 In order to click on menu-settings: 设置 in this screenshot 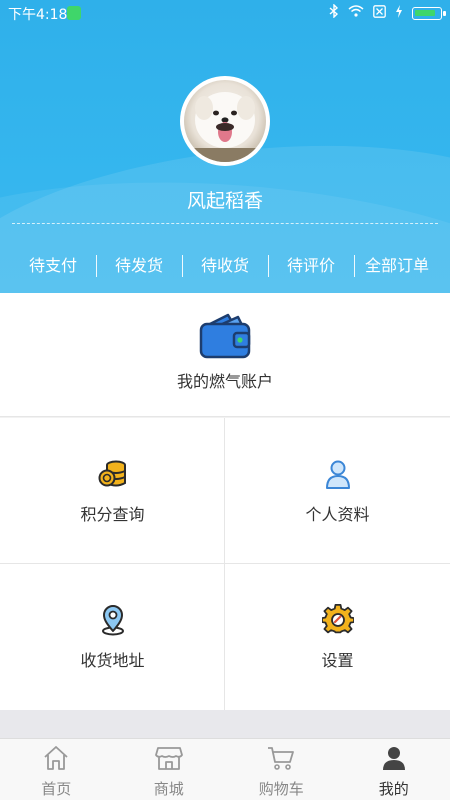, I will do `click(337, 637)`.